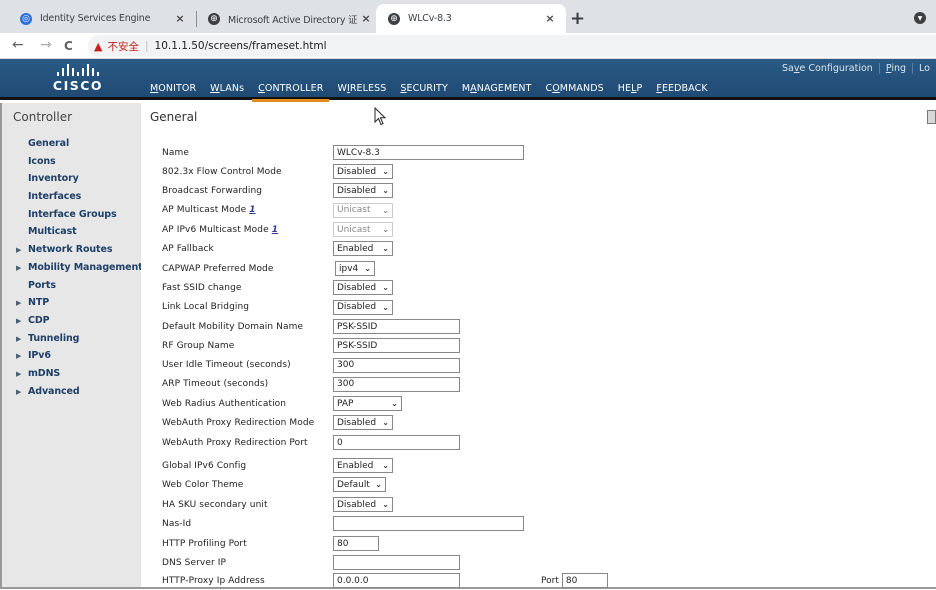  What do you see at coordinates (44, 373) in the screenshot?
I see `sidebar-item-label: mDNS` at bounding box center [44, 373].